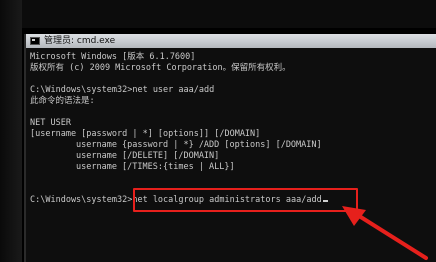  Describe the element at coordinates (155, 167) in the screenshot. I see `console-line: username [/TIMES:{times | ALL}]` at that location.